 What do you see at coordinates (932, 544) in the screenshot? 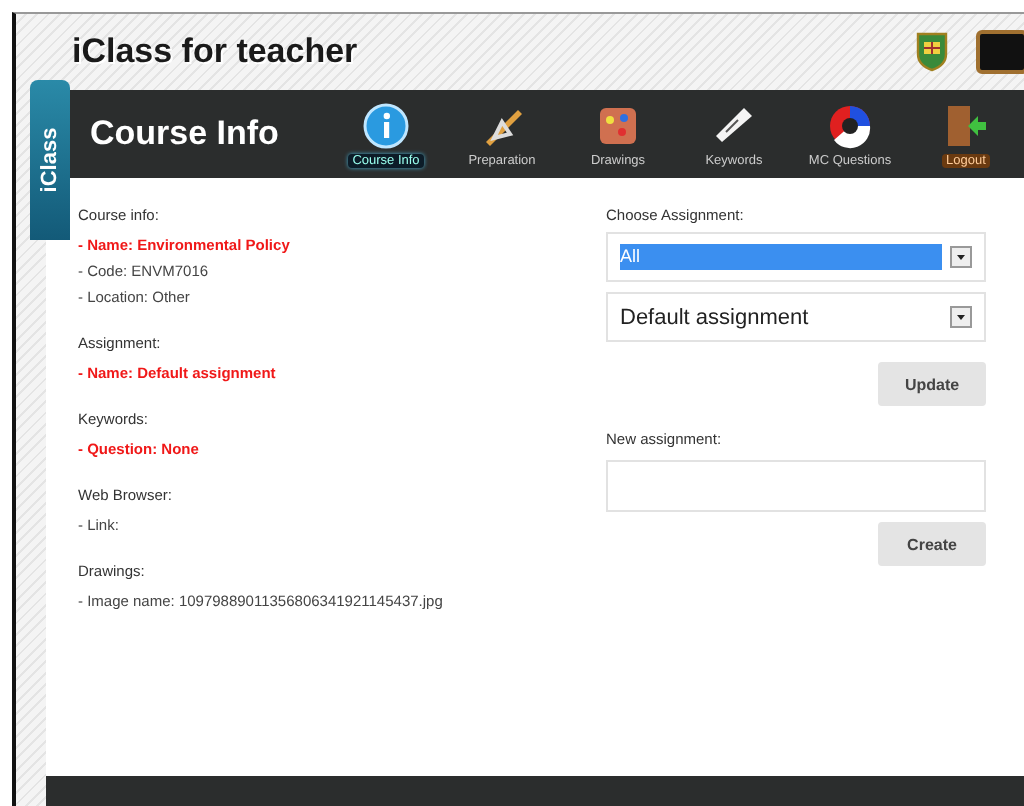
I see `create-button: Create` at bounding box center [932, 544].